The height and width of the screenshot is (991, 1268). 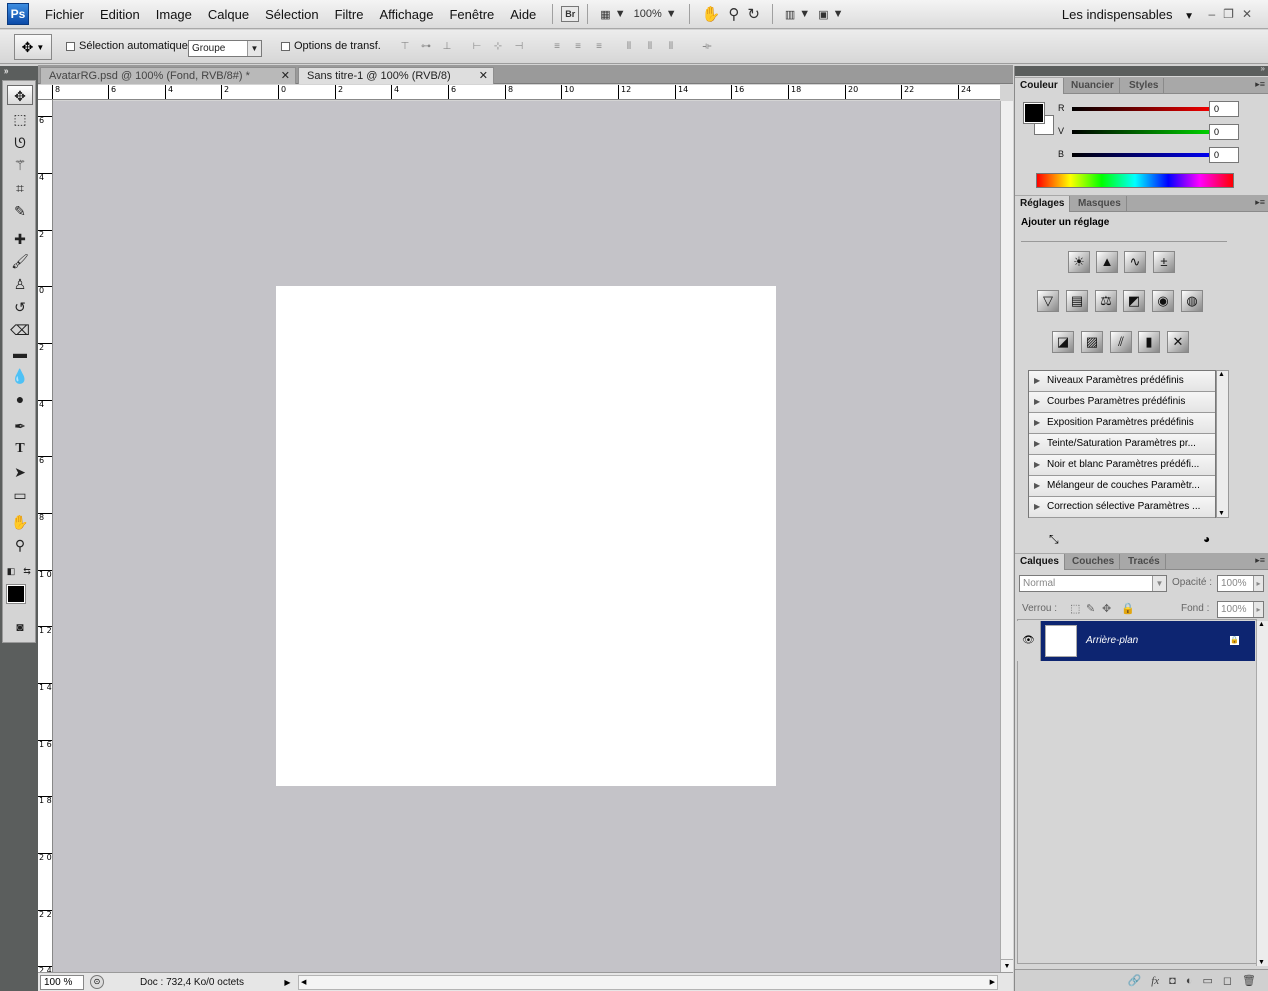 I want to click on menu-aide: Aide, so click(x=523, y=14).